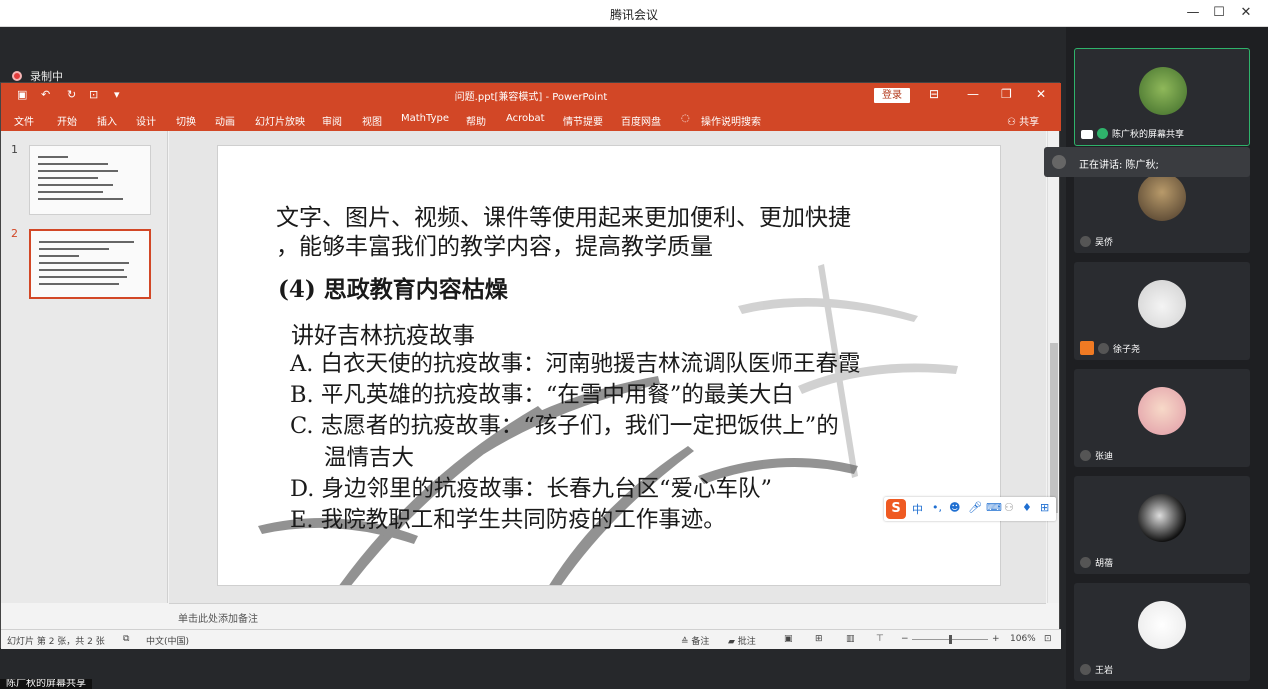 The height and width of the screenshot is (689, 1268). Describe the element at coordinates (819, 639) in the screenshot. I see `slide-sorter-icon: ⊞` at that location.